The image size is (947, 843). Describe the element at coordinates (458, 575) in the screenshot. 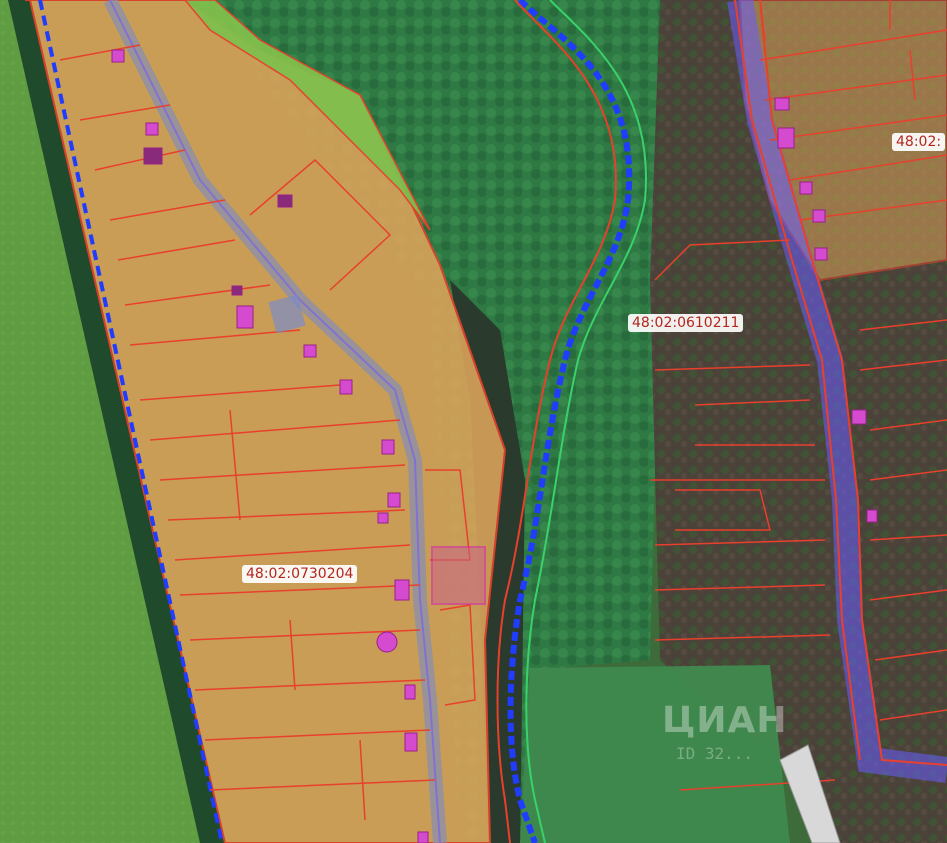

I see `selected-parcel` at that location.